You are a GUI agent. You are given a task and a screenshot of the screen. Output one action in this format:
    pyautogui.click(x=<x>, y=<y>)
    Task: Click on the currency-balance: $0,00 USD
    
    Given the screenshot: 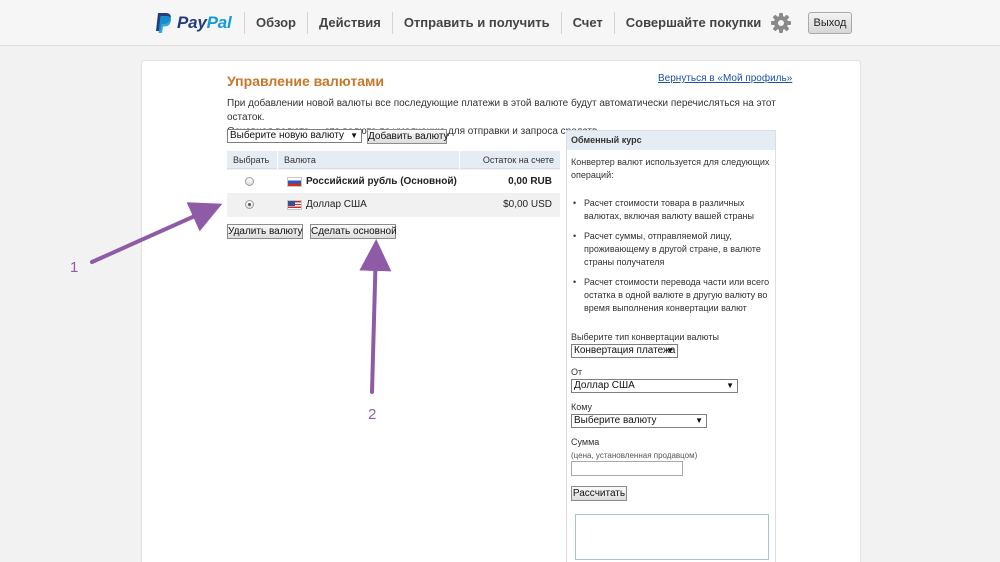 What is the action you would take?
    pyautogui.click(x=527, y=204)
    